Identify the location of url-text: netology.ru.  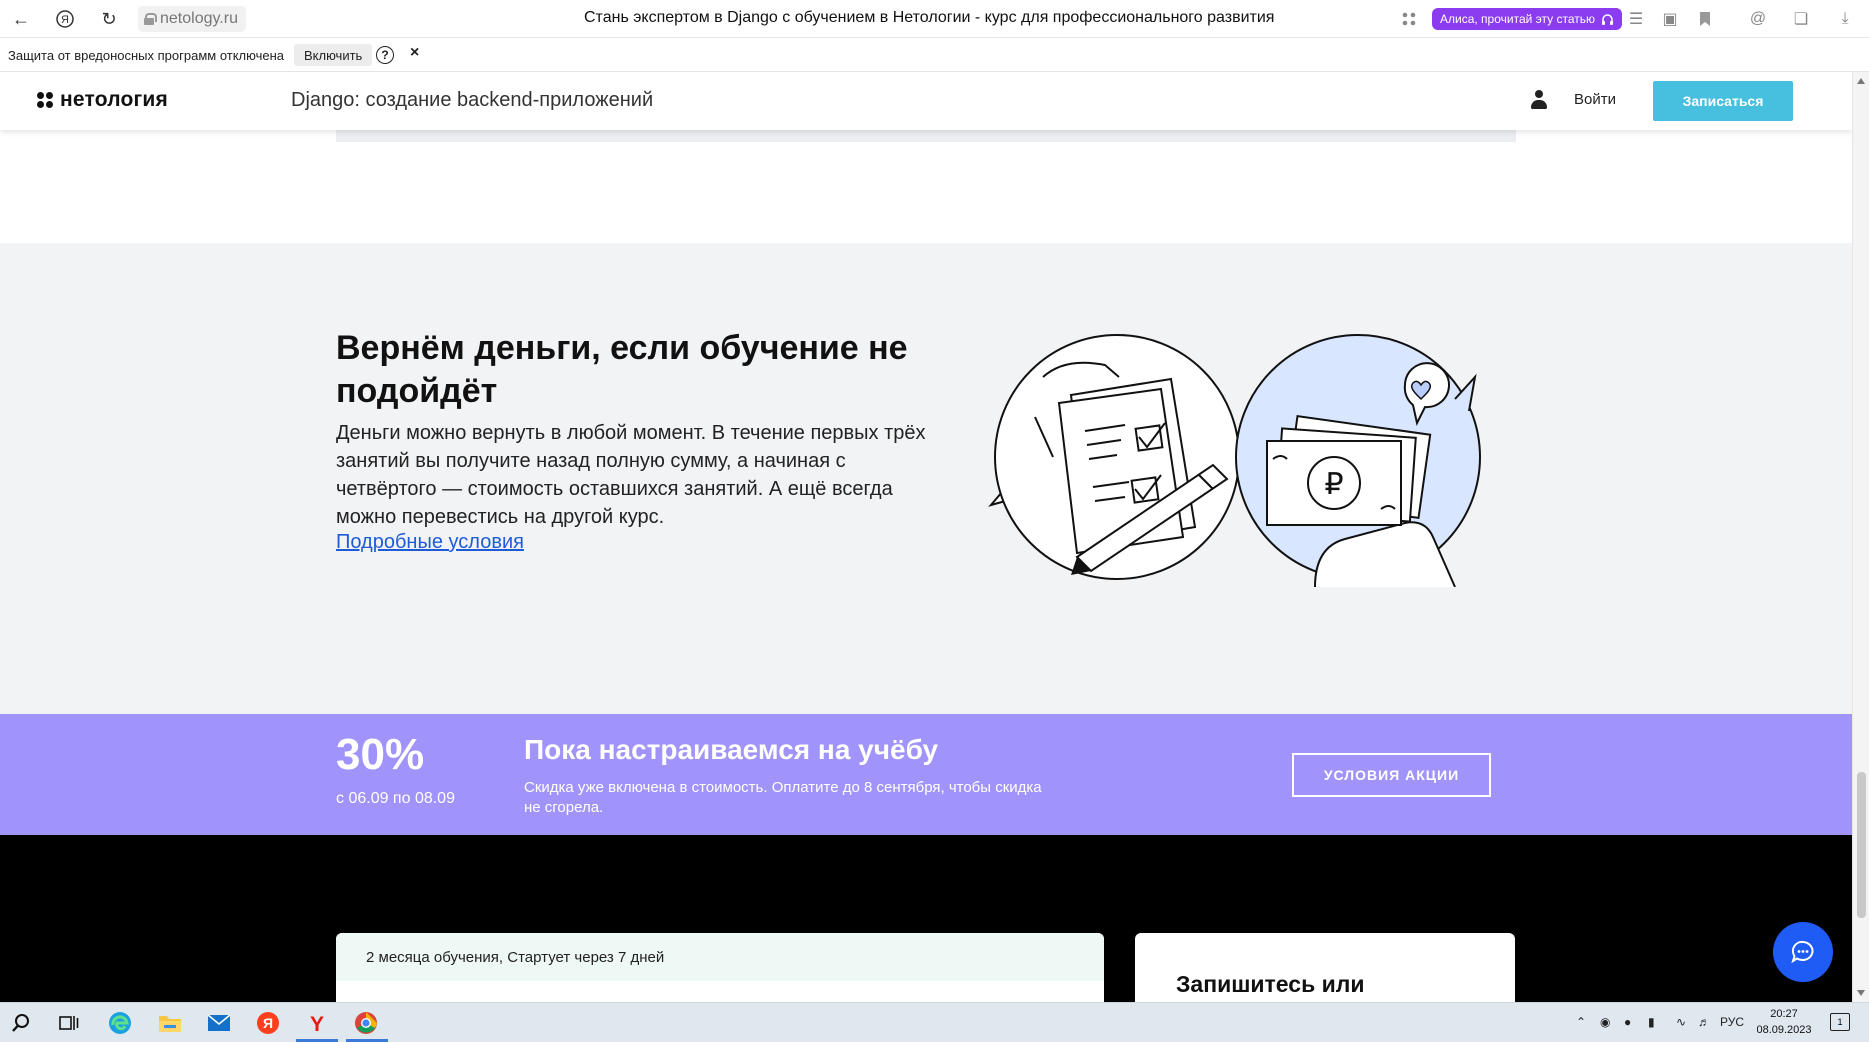
(199, 18).